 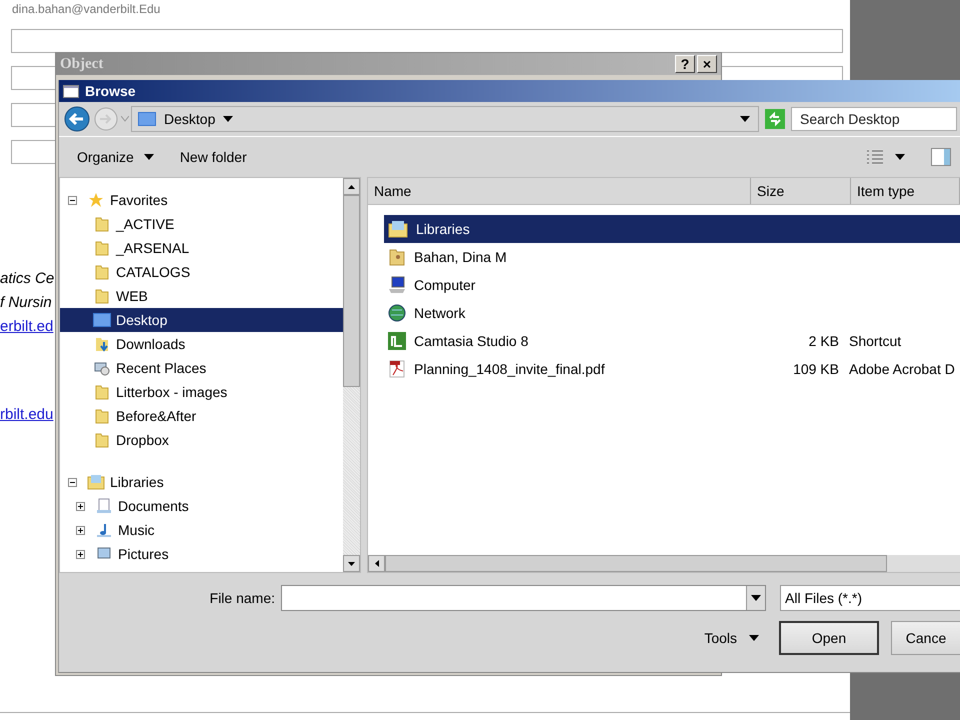 I want to click on tree-item: CATALOGS, so click(x=201, y=272).